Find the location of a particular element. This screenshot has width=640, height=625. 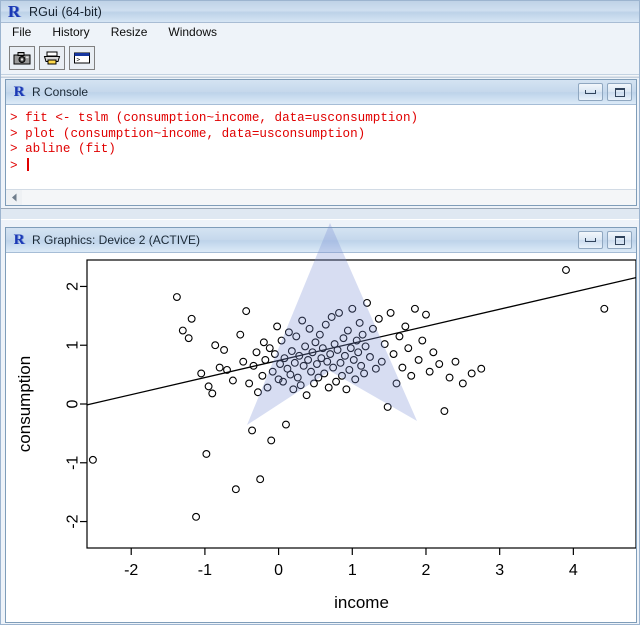

copy-to-clipboard-button is located at coordinates (22, 57).